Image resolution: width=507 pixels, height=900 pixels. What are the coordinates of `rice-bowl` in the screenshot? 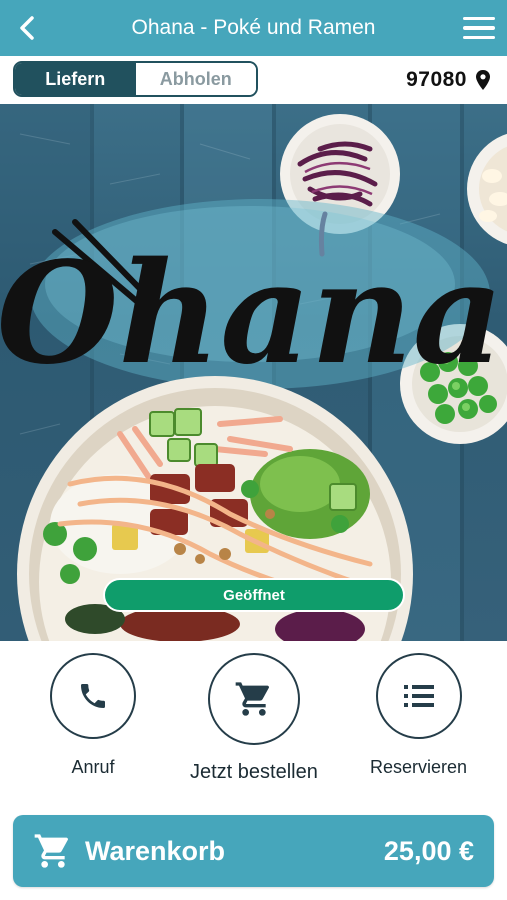 It's located at (487, 189).